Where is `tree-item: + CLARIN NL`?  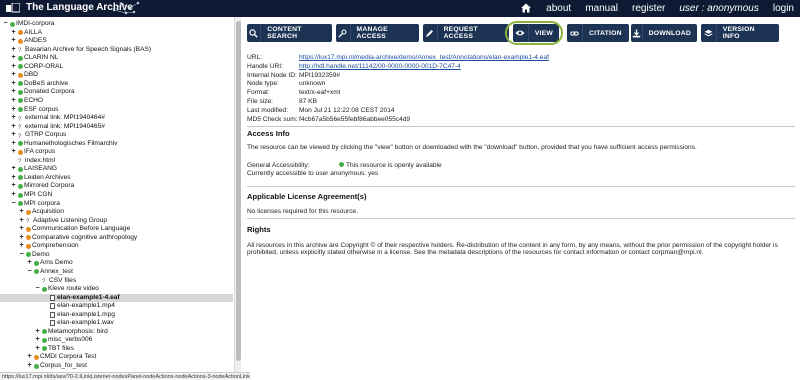 tree-item: + CLARIN NL is located at coordinates (34, 58).